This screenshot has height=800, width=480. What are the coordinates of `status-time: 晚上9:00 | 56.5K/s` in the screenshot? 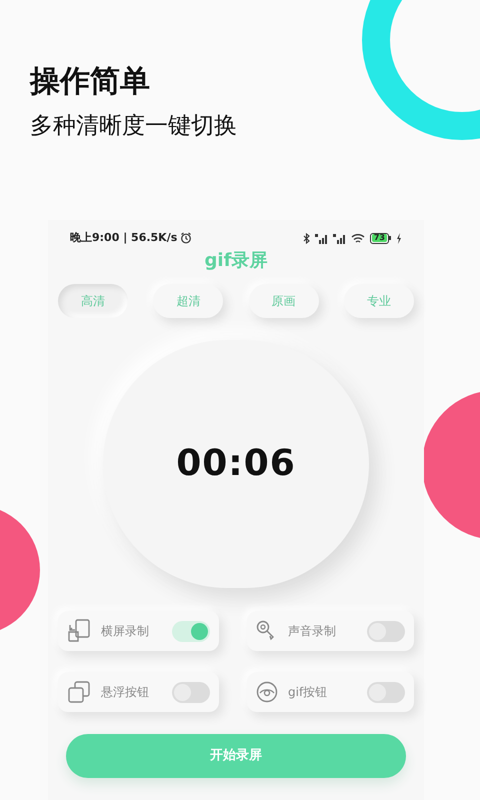 It's located at (124, 238).